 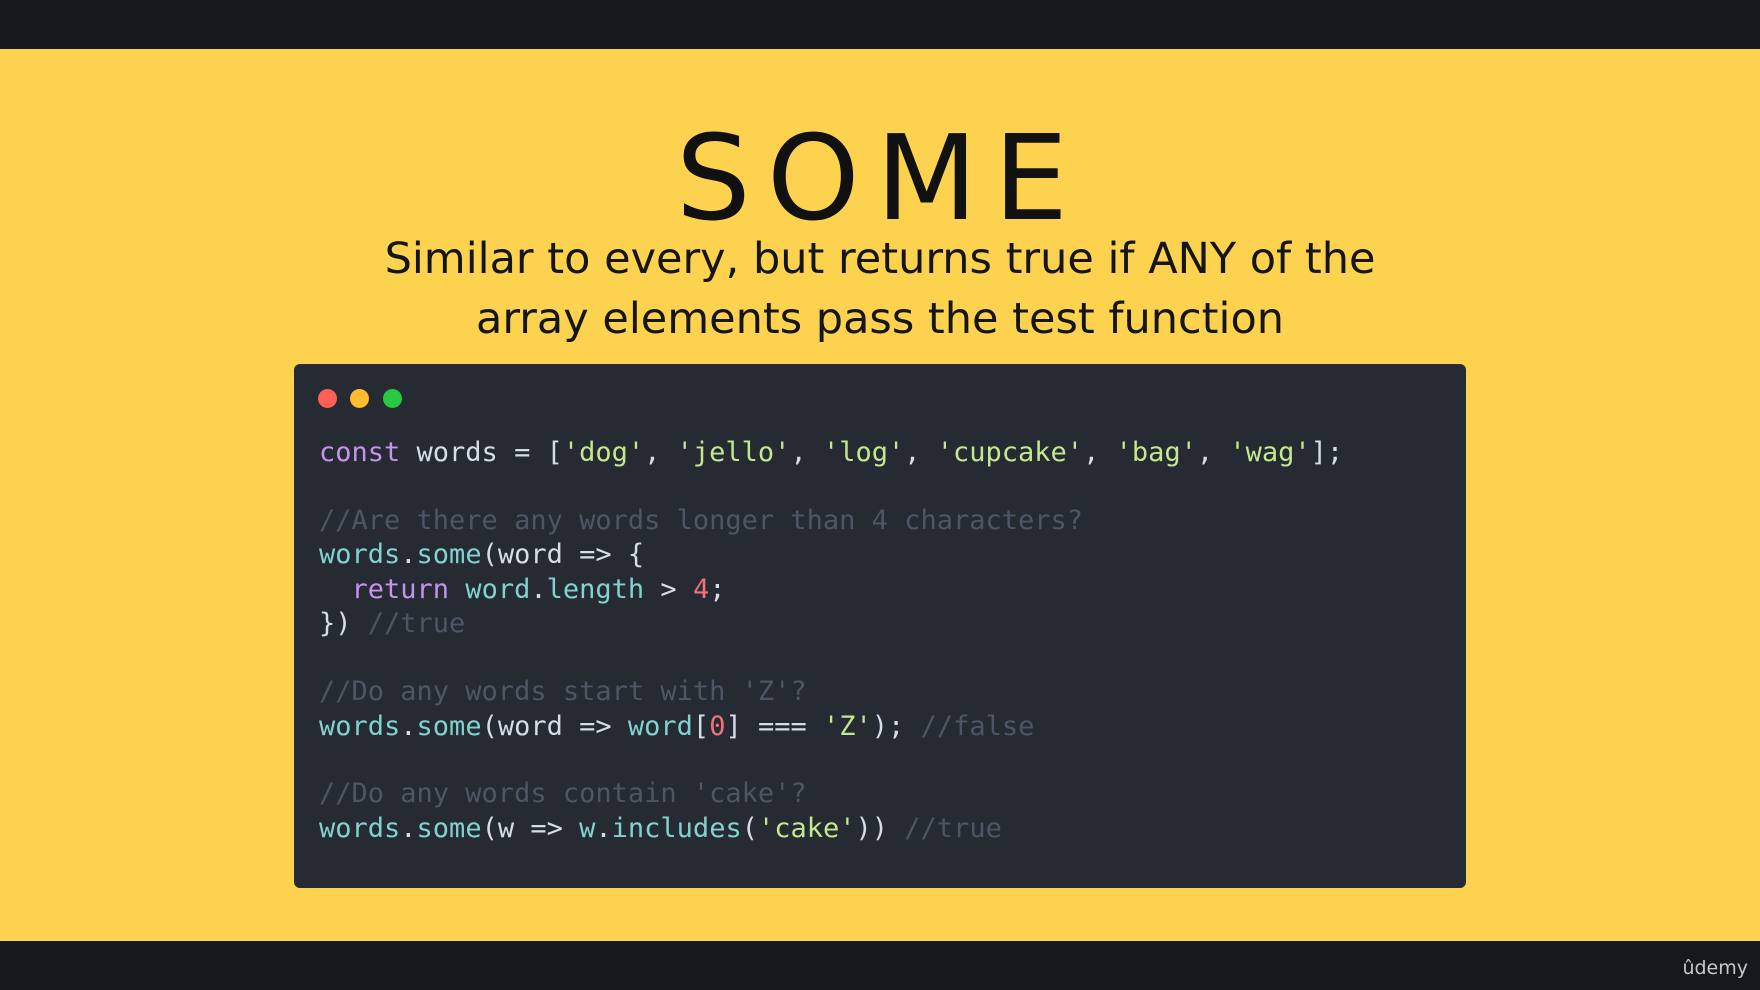 I want to click on code-line: return word.length > 4;, so click(x=831, y=590).